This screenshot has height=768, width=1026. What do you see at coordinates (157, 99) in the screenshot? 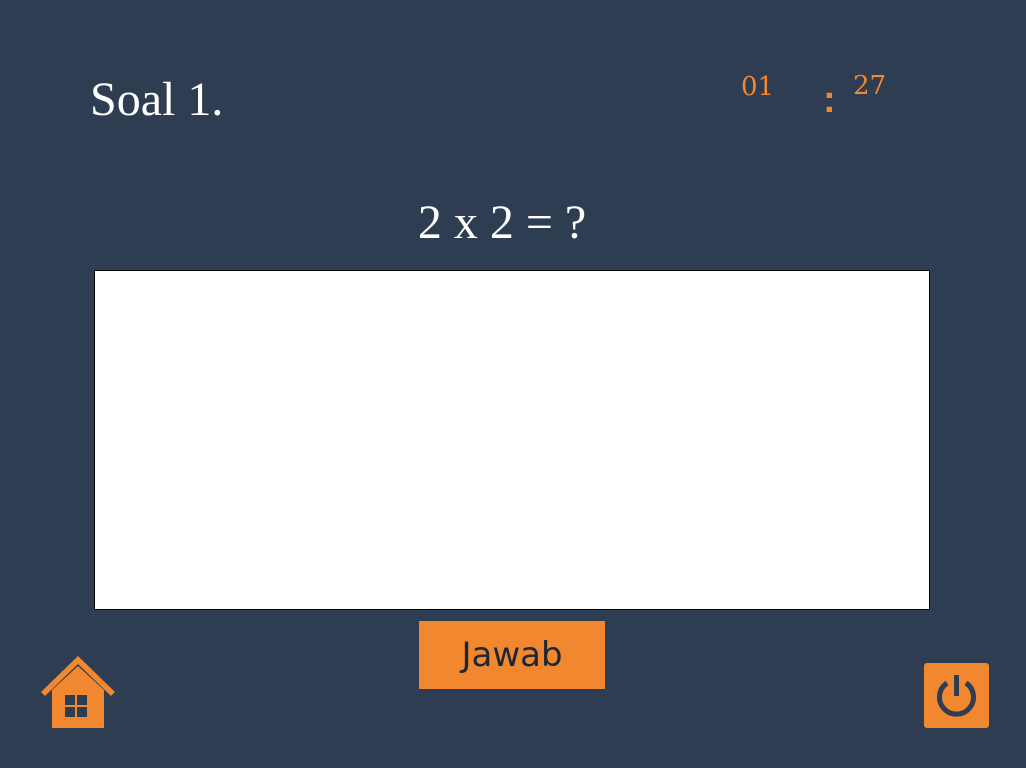
I see `question-number: Soal 1.` at bounding box center [157, 99].